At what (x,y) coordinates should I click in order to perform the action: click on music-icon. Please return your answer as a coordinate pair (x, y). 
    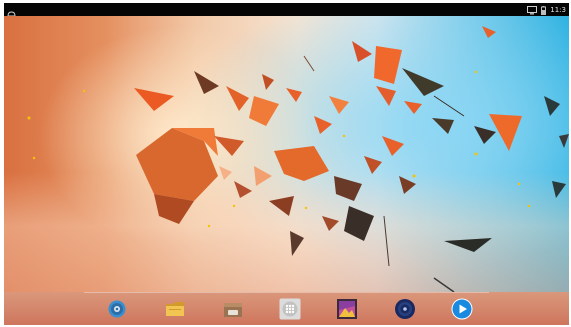
    Looking at the image, I should click on (405, 309).